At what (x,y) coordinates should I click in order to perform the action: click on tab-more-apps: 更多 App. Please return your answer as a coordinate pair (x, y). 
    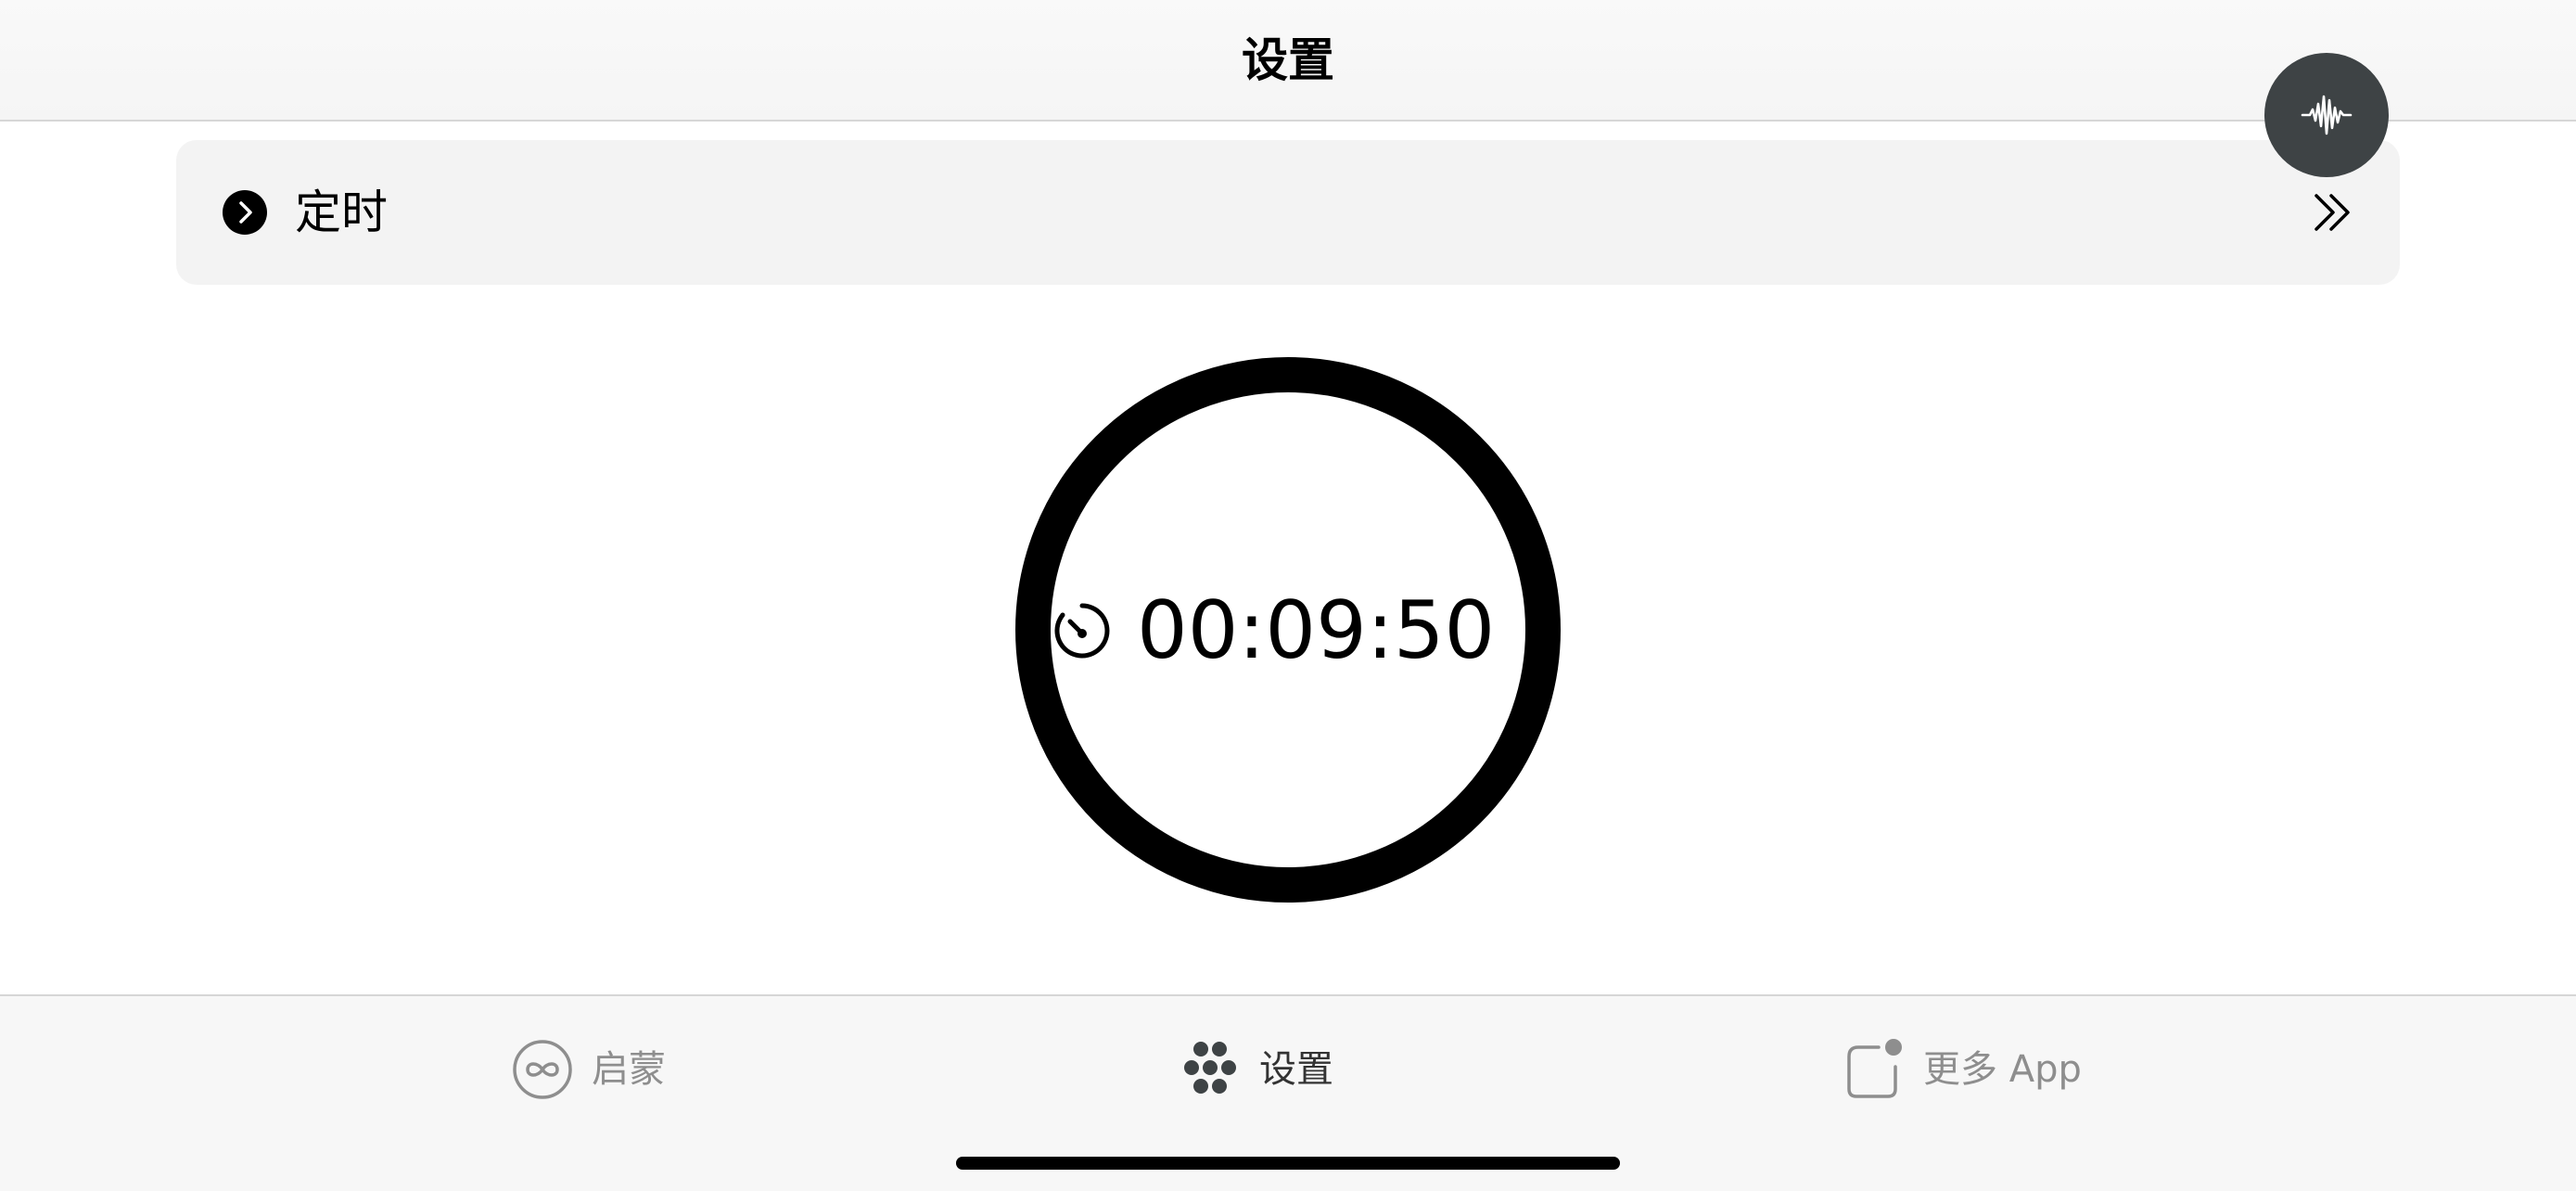
    Looking at the image, I should click on (1963, 1069).